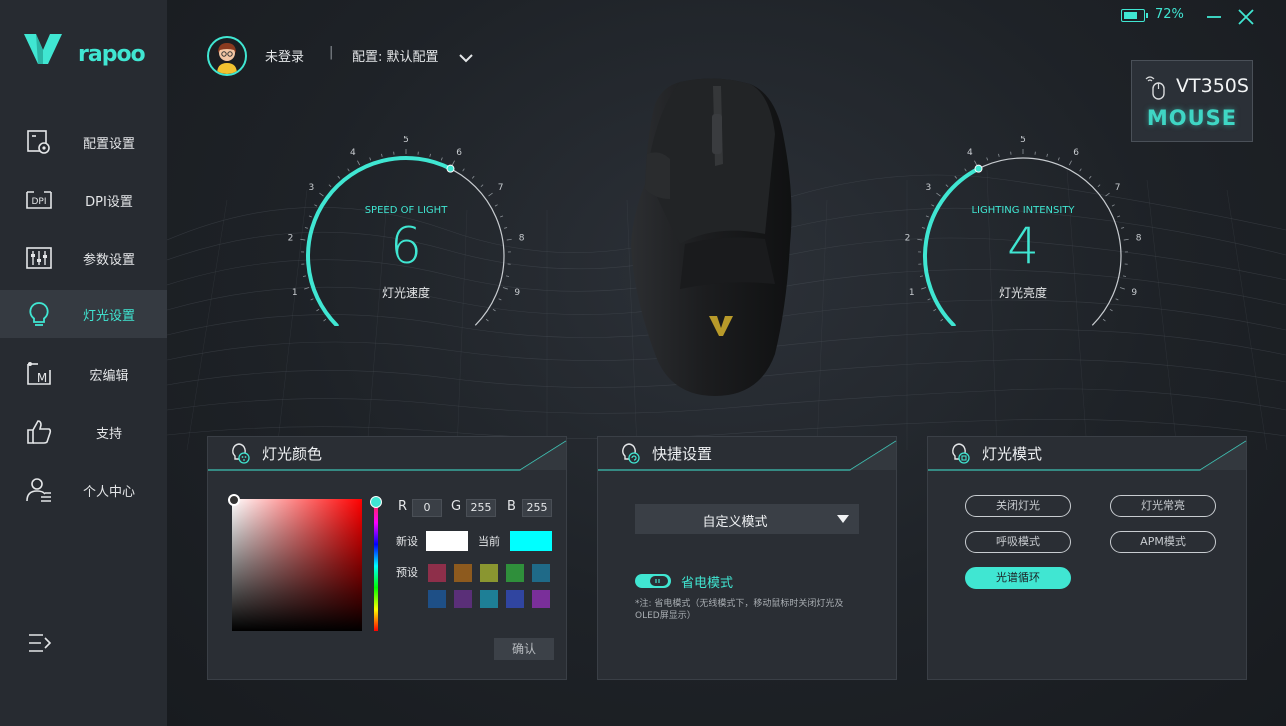  Describe the element at coordinates (40, 643) in the screenshot. I see `collapse-menu-icon` at that location.